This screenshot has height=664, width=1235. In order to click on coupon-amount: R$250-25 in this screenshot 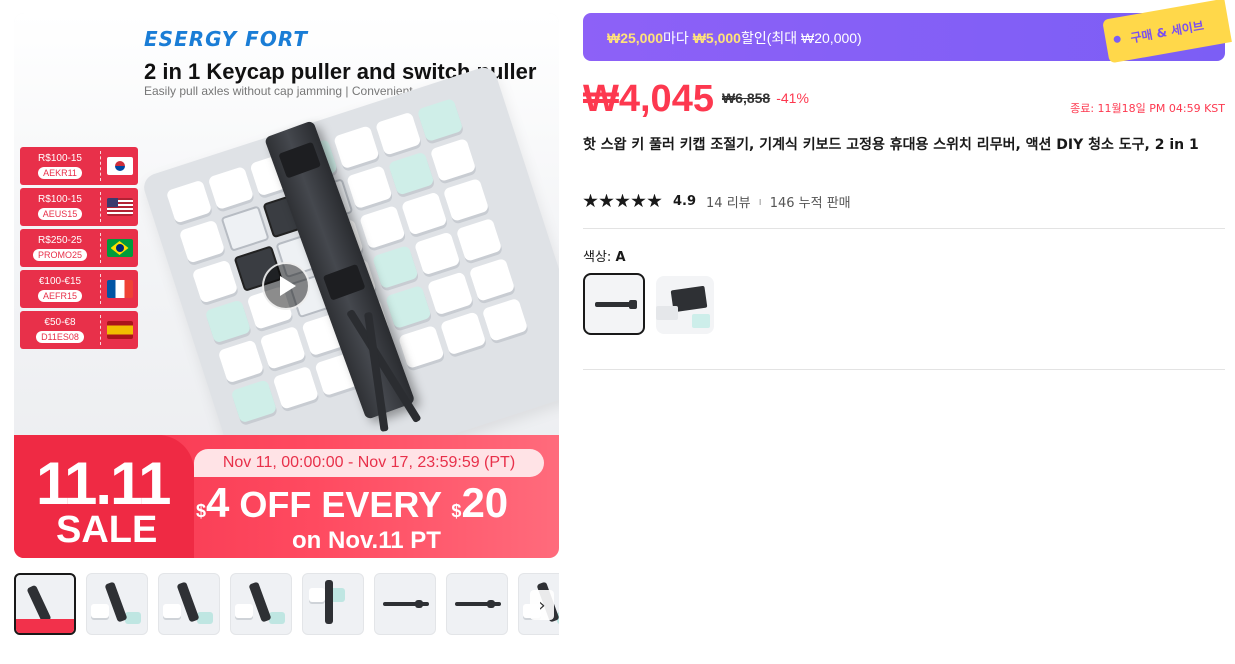, I will do `click(60, 240)`.